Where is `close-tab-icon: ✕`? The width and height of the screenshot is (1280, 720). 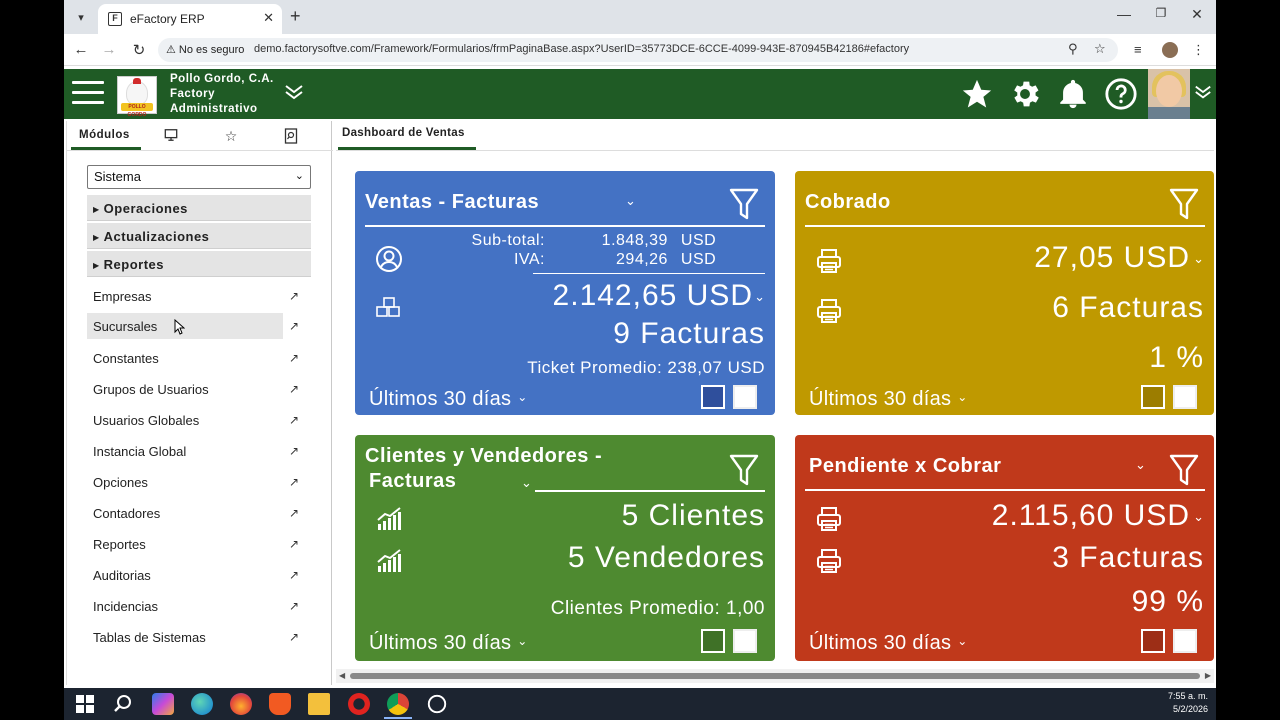 close-tab-icon: ✕ is located at coordinates (268, 18).